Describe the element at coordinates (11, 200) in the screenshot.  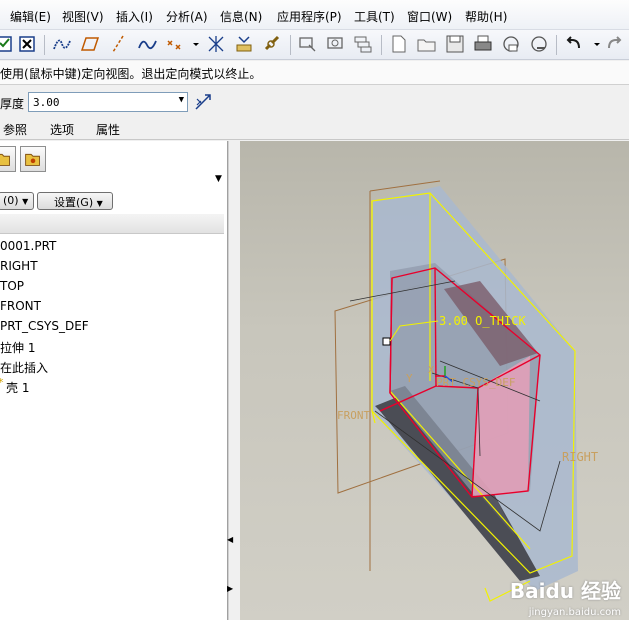
I see `show-button-label: (0)` at that location.